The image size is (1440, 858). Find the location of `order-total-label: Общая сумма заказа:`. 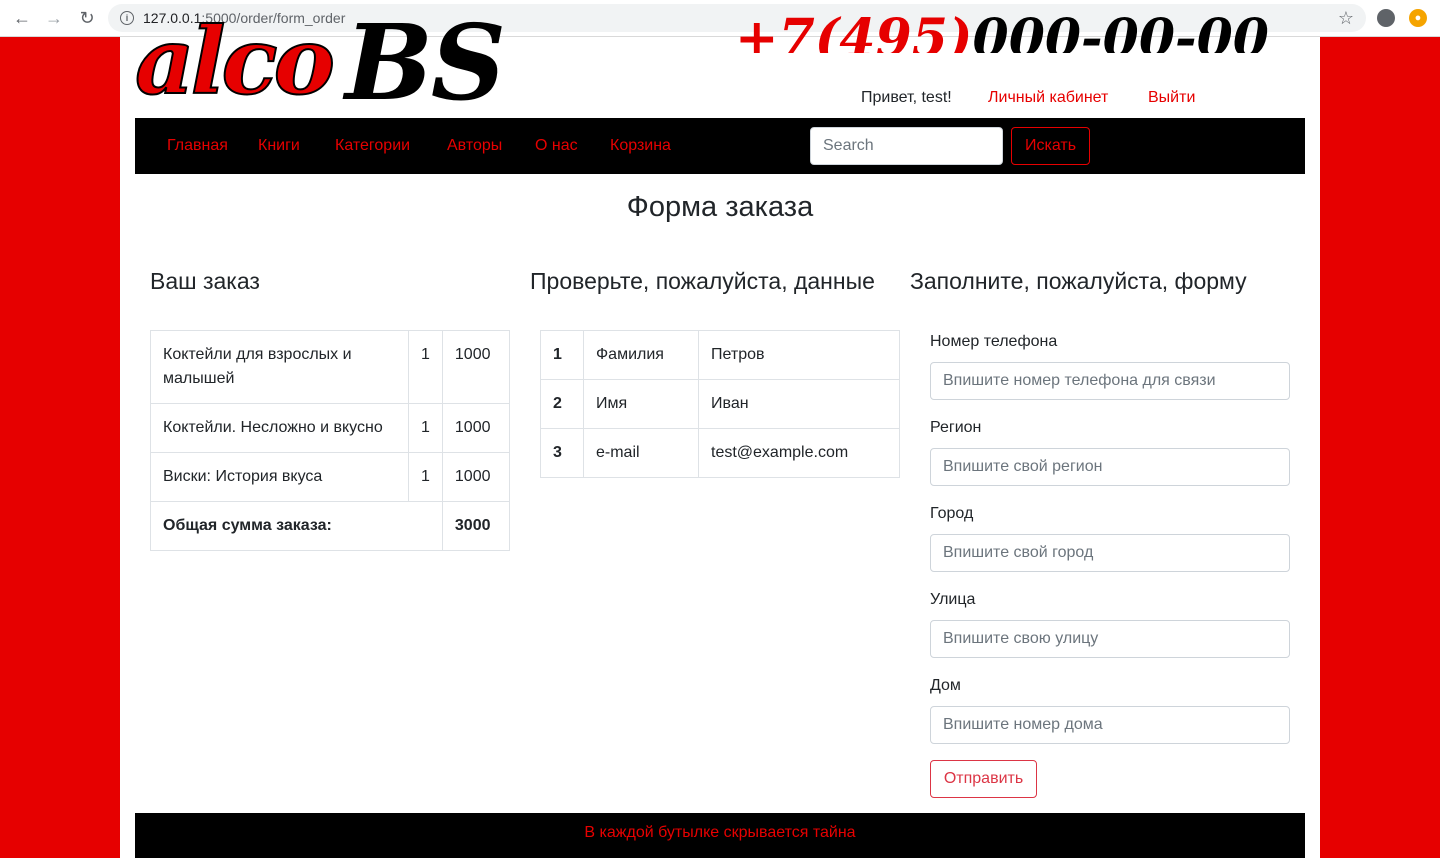

order-total-label: Общая сумма заказа: is located at coordinates (296, 526).